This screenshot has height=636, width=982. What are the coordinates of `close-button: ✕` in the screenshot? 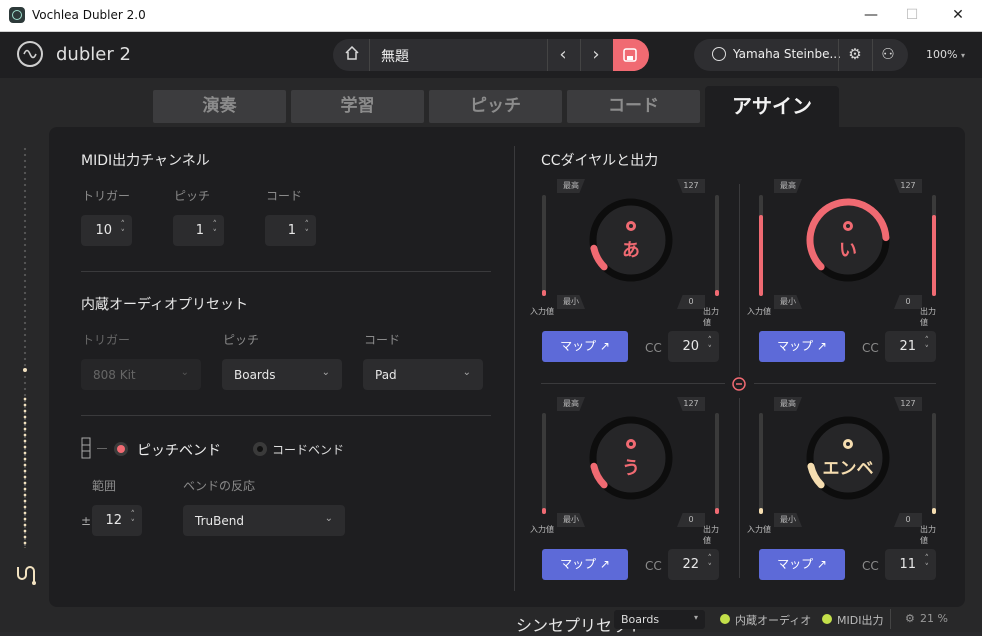 It's located at (958, 15).